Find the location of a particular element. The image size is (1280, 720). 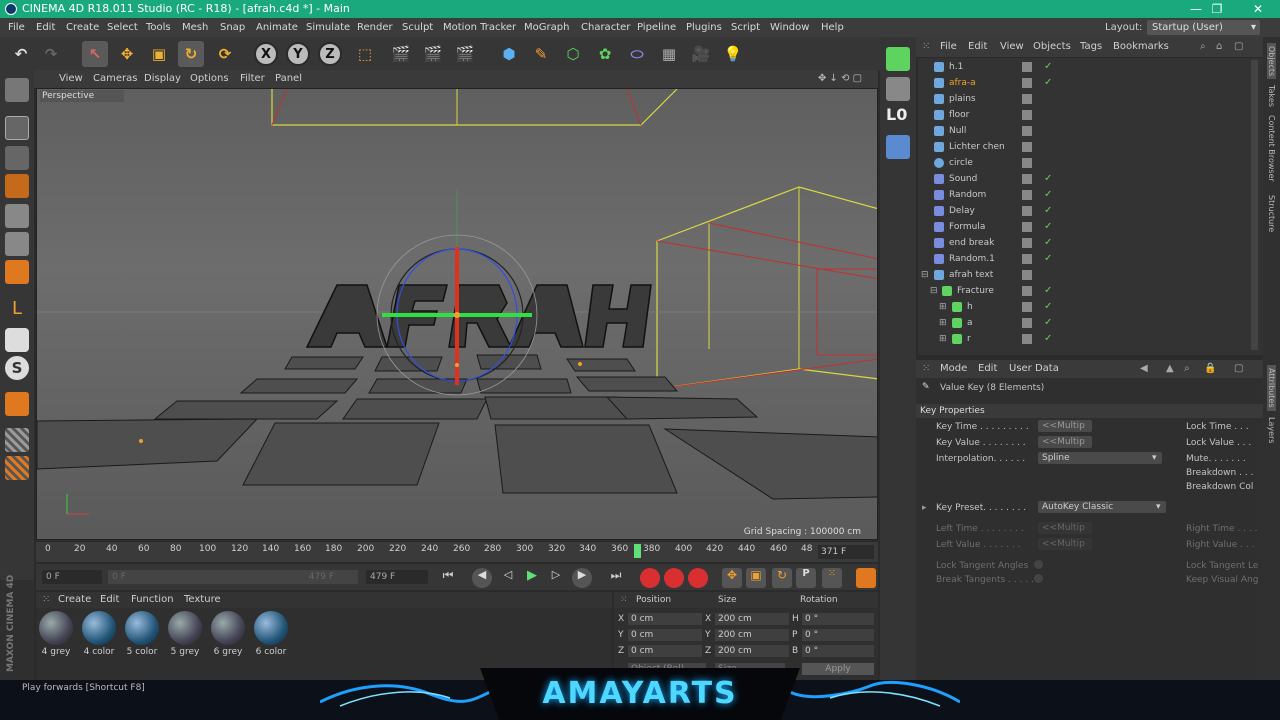

recent-tools-icon: ⟳ is located at coordinates (225, 54).